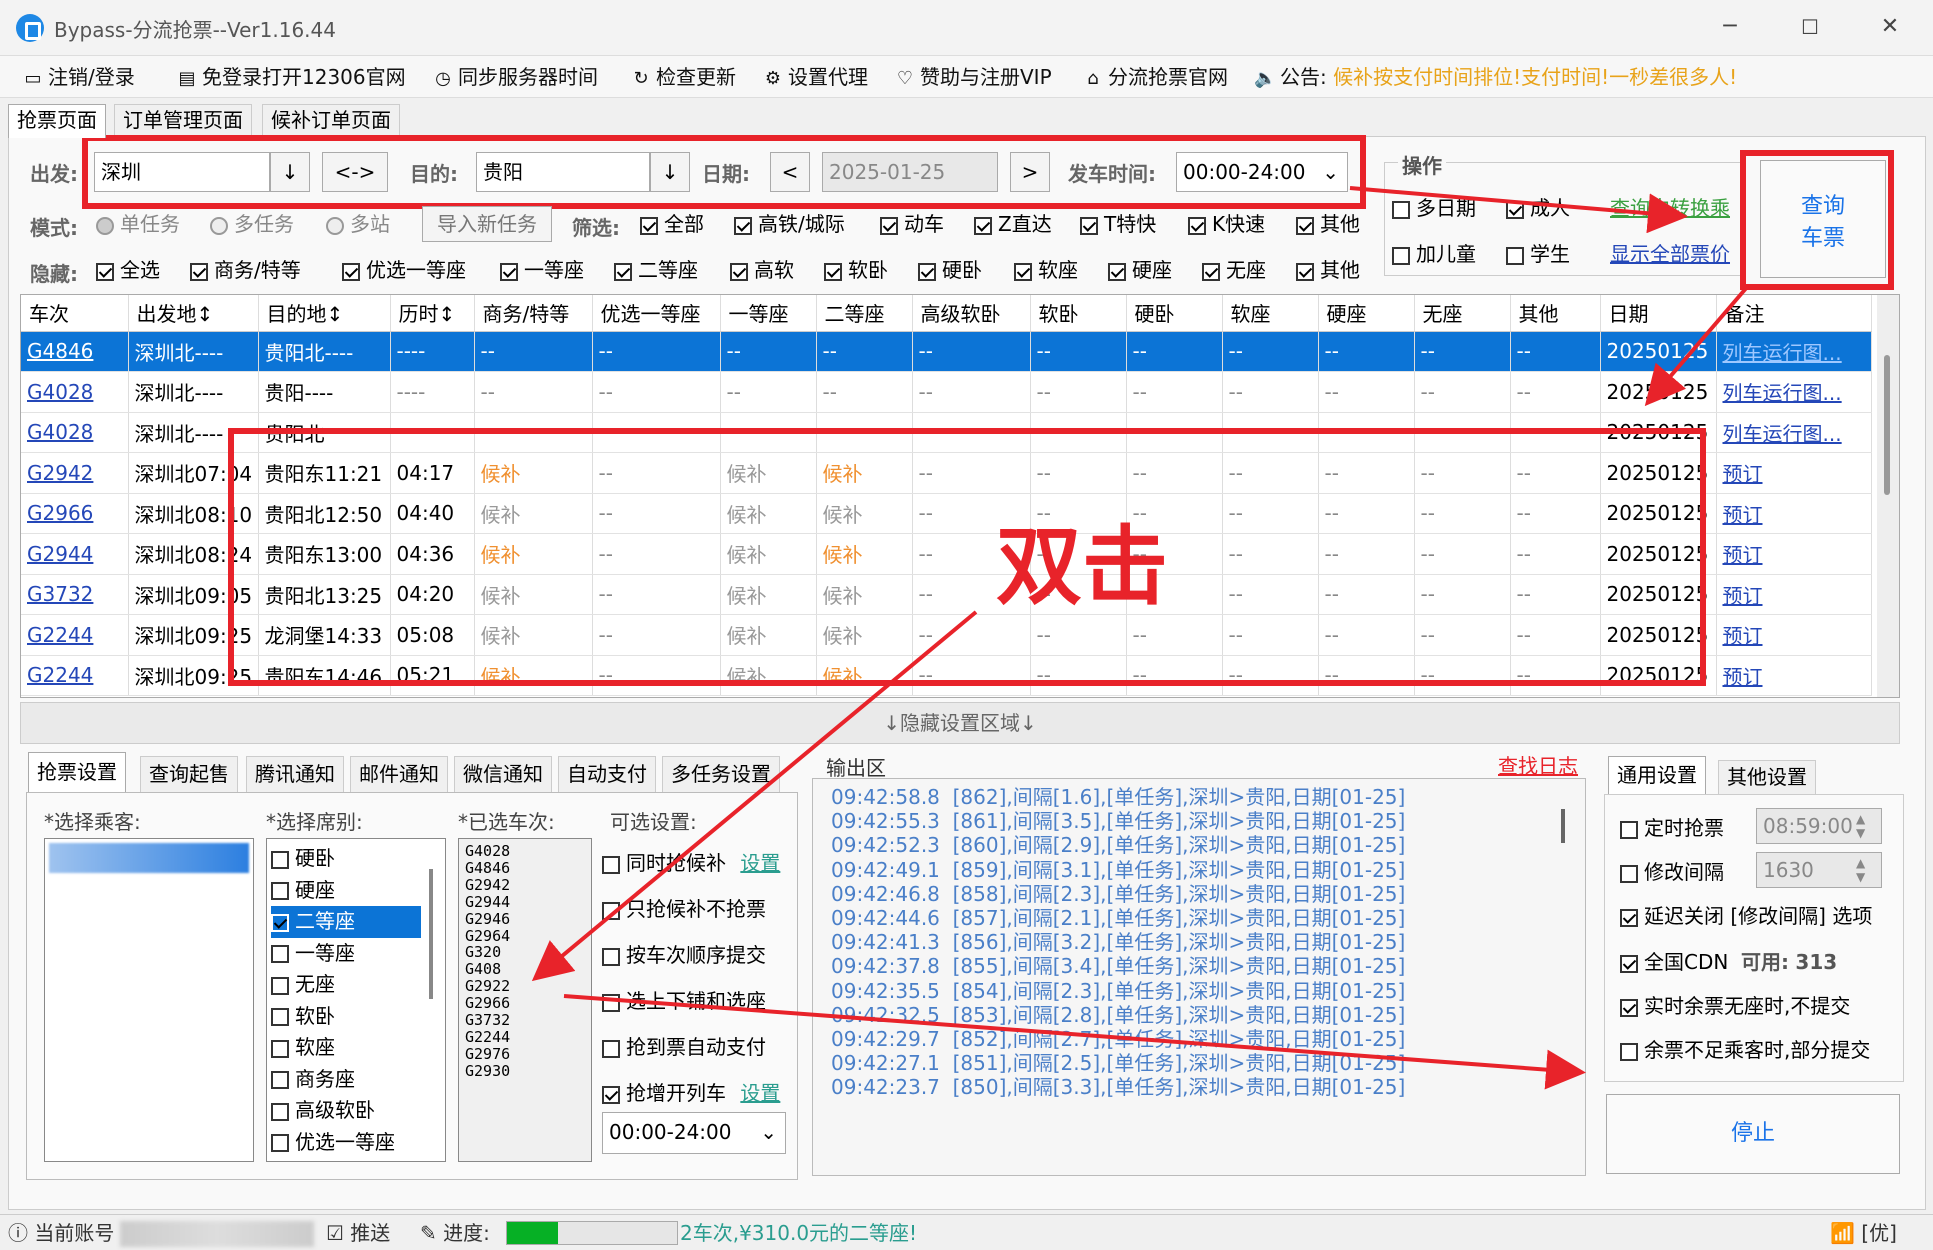 The image size is (1933, 1250). What do you see at coordinates (1670, 254) in the screenshot?
I see `show-all-prices-link: 显示全部票价` at bounding box center [1670, 254].